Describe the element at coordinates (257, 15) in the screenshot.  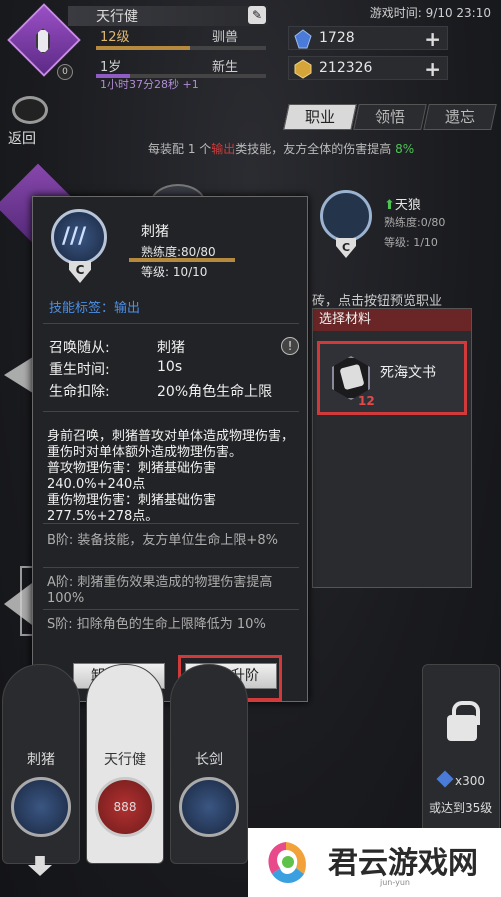
I see `edit-name-icon: ✎` at that location.